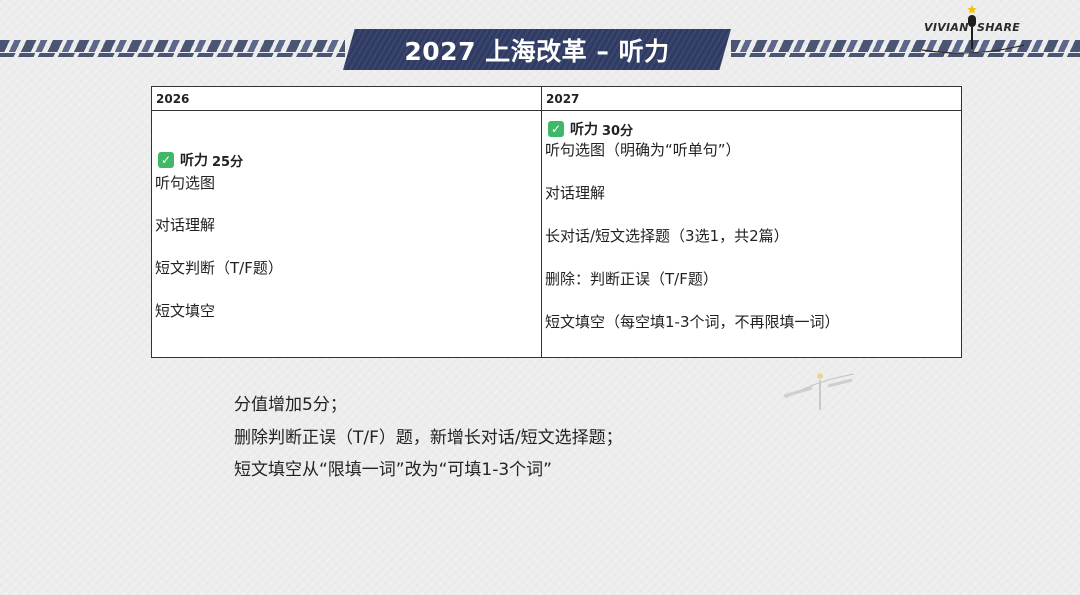 The height and width of the screenshot is (595, 1080). Describe the element at coordinates (819, 391) in the screenshot. I see `watermark-logo` at that location.